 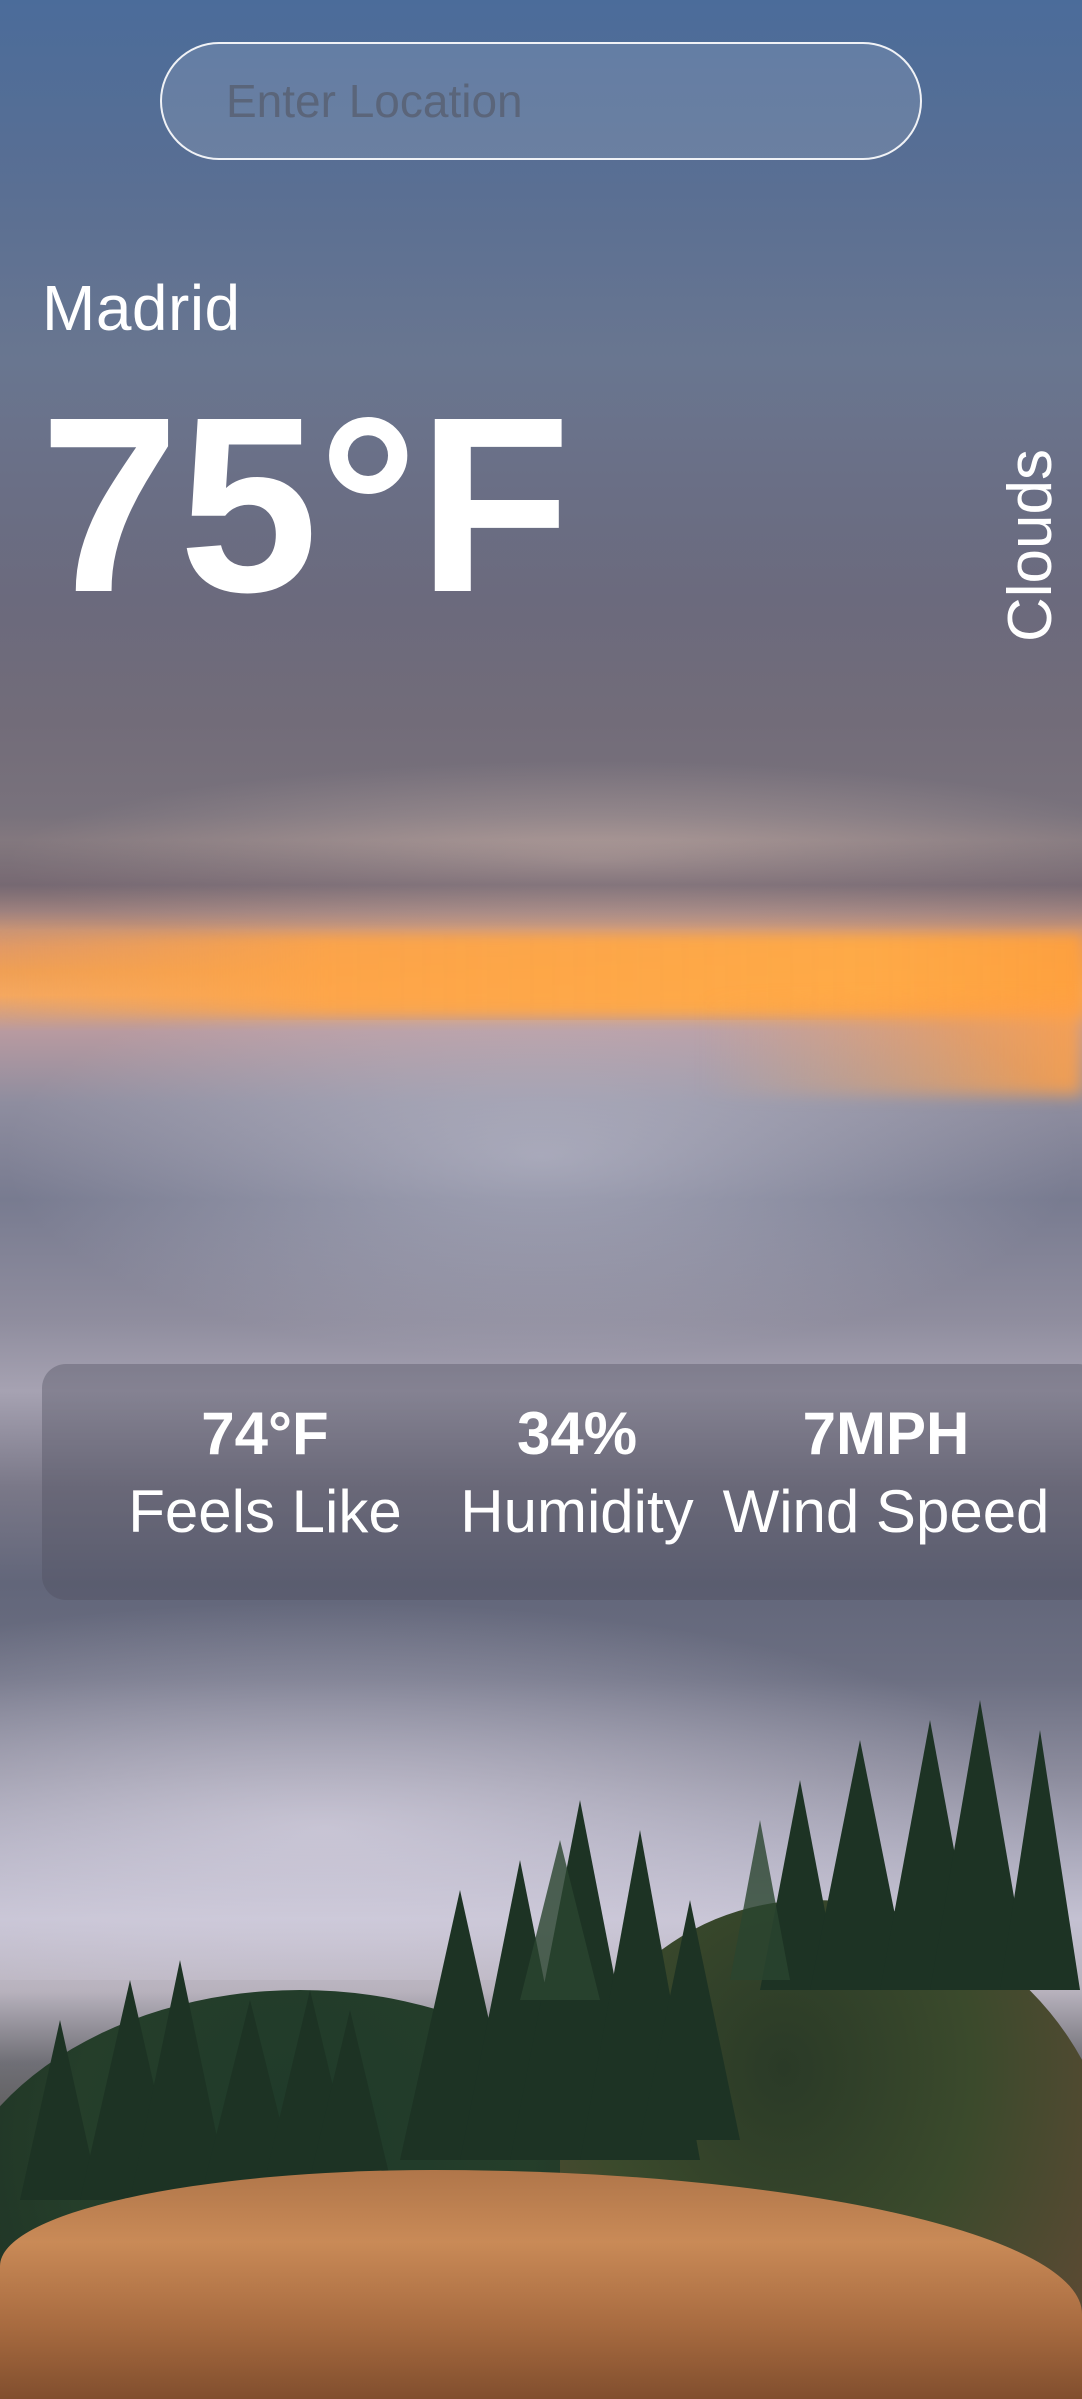 I want to click on wind-speed-label: Wind Speed, so click(x=886, y=1511).